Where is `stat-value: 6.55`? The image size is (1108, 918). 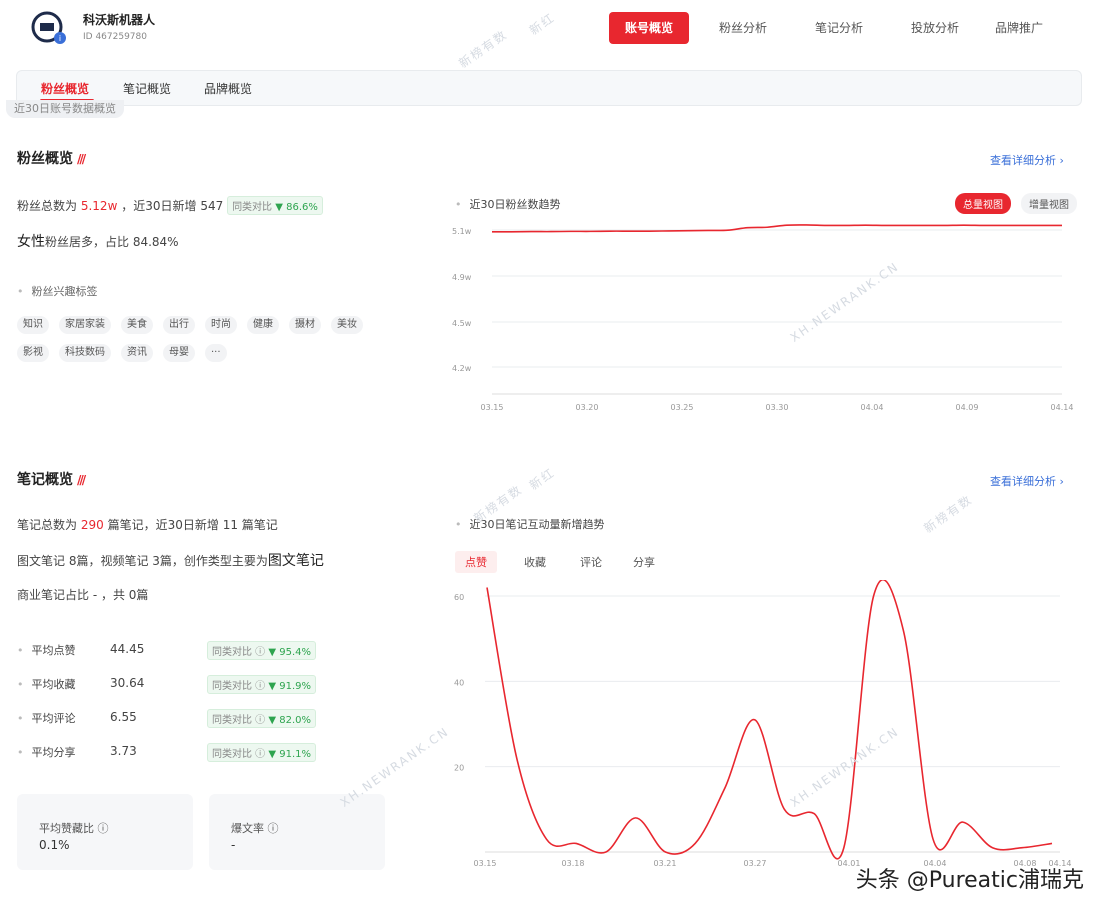 stat-value: 6.55 is located at coordinates (123, 717).